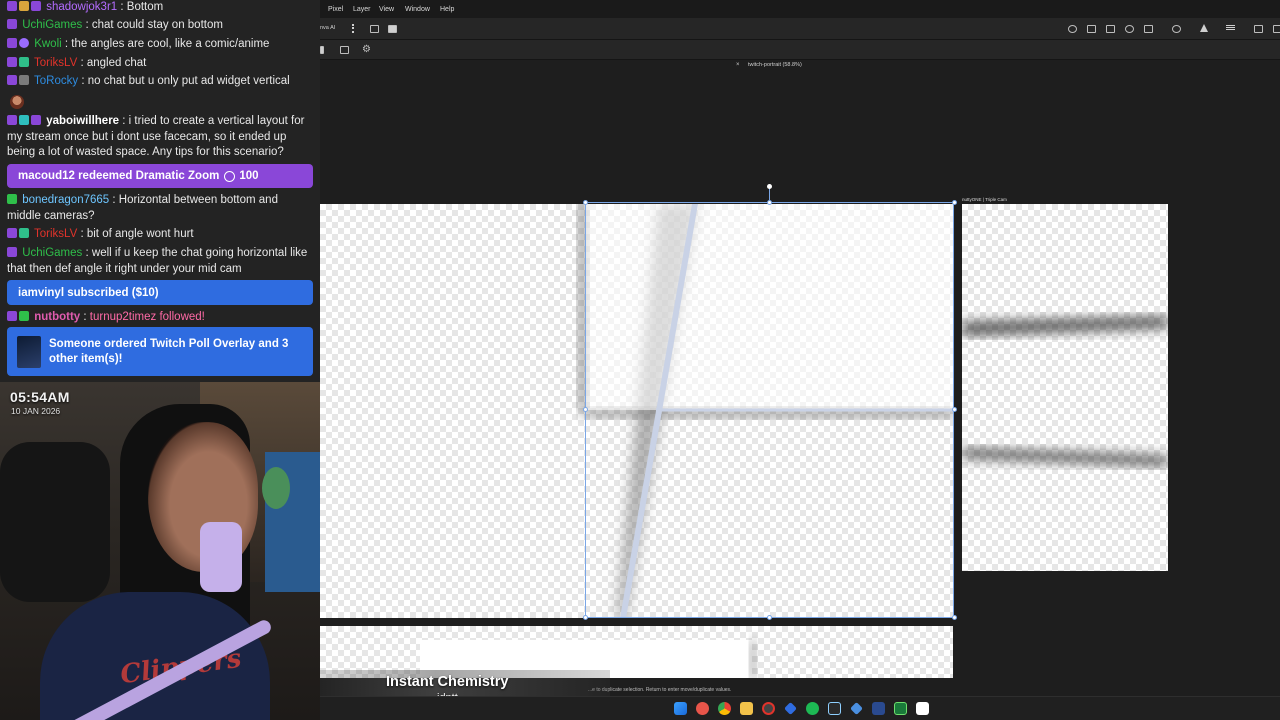  What do you see at coordinates (161, 318) in the screenshot?
I see `chat-message: nutbotty : turnup2timez followed!` at bounding box center [161, 318].